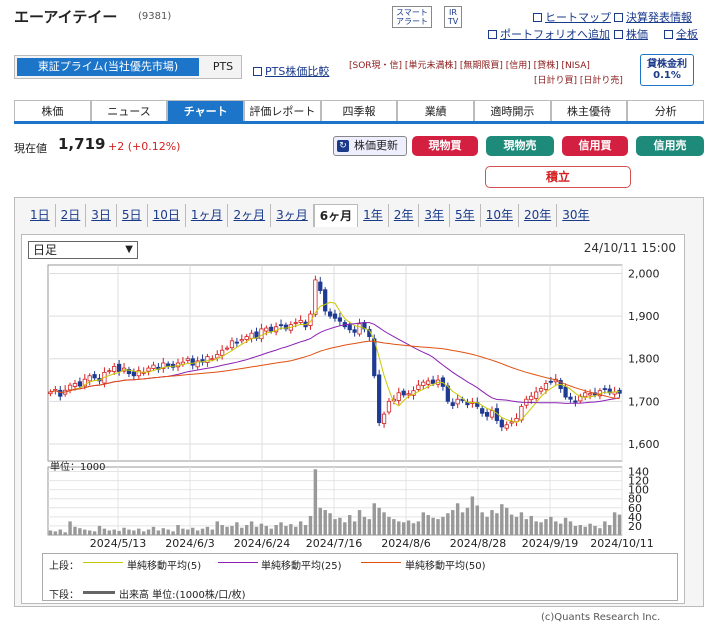  I want to click on smart-alert-button: スマート アラート, so click(412, 17).